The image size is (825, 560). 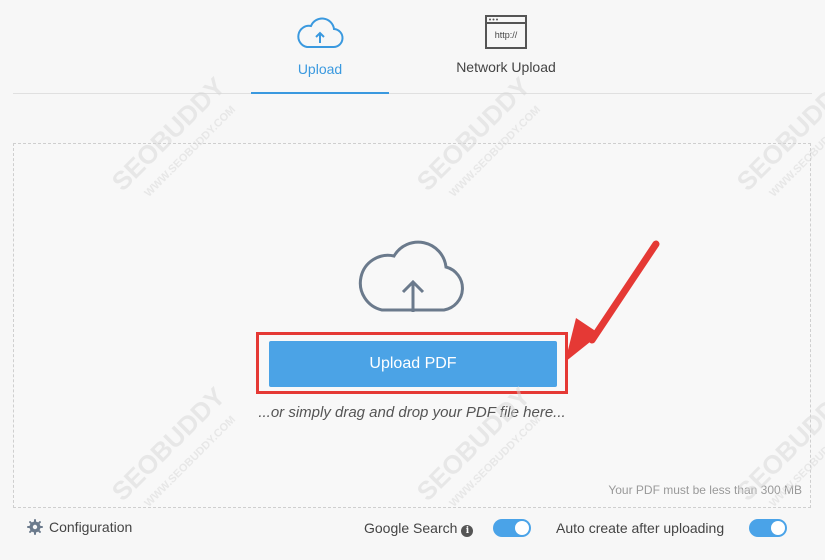 I want to click on auto-create-toggle, so click(x=768, y=528).